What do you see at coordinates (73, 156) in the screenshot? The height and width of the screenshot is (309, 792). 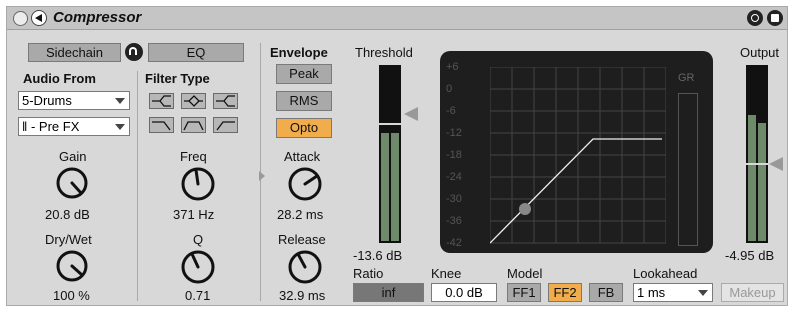 I see `gain-label: Gain` at bounding box center [73, 156].